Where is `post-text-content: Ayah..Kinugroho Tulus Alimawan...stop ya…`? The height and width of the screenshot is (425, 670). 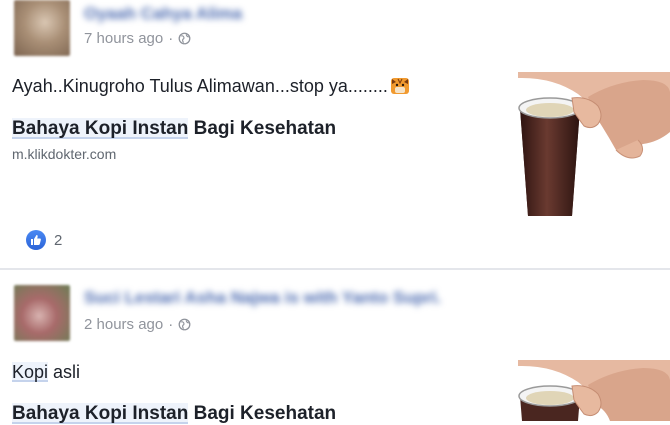 post-text-content: Ayah..Kinugroho Tulus Alimawan...stop ya… is located at coordinates (200, 86).